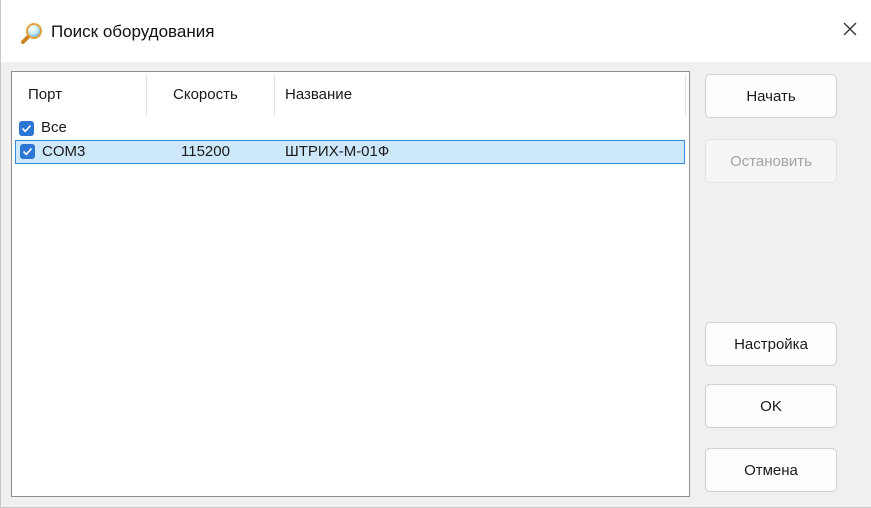 The width and height of the screenshot is (871, 508). What do you see at coordinates (337, 151) in the screenshot?
I see `device-name-cell: ШТРИХ-М-01Ф` at bounding box center [337, 151].